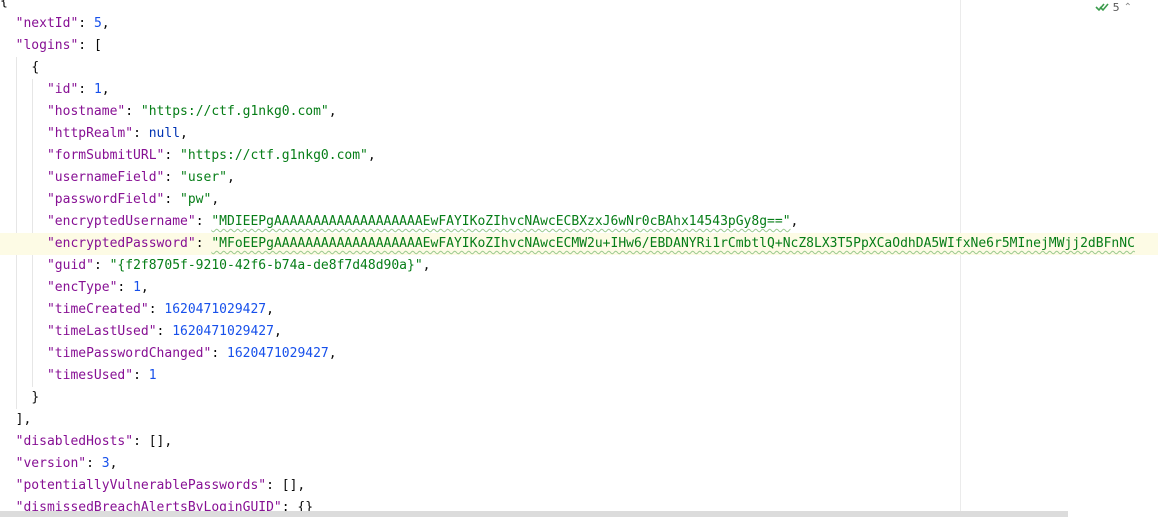 The image size is (1158, 517). I want to click on json-string: "{f2f8705f-9210-42f6-b74a-de8f7d48d90a}", so click(266, 265).